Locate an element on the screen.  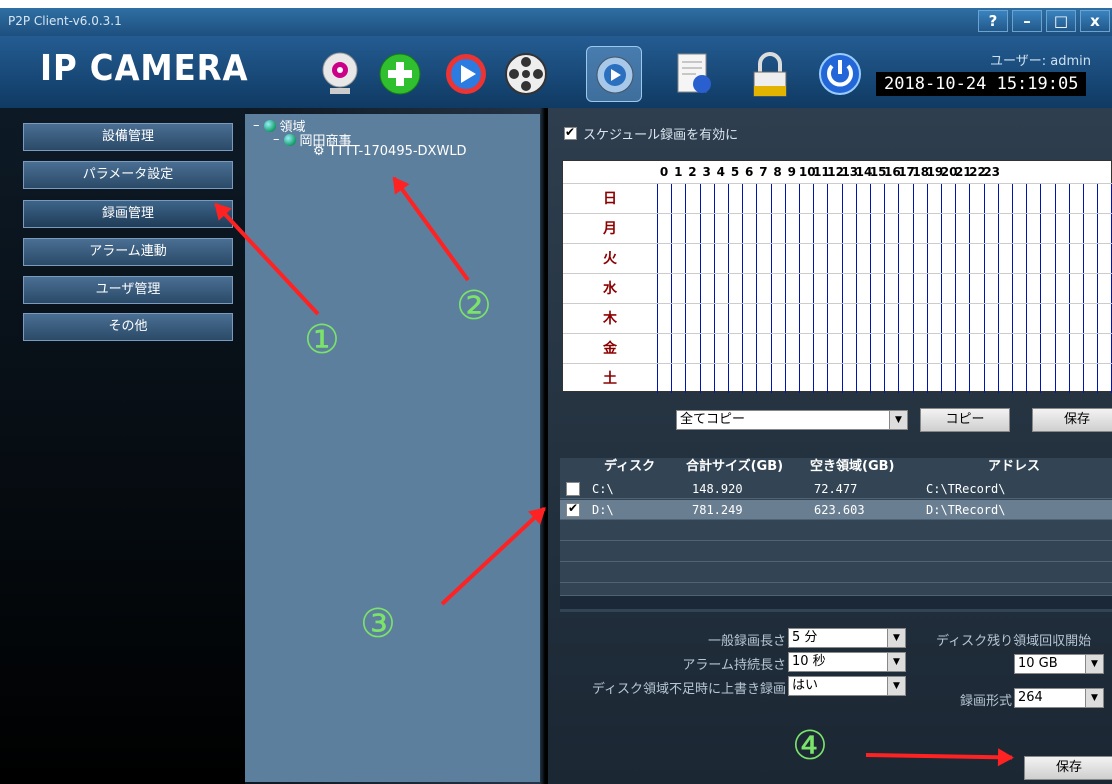
day-label: 木 is located at coordinates (610, 318).